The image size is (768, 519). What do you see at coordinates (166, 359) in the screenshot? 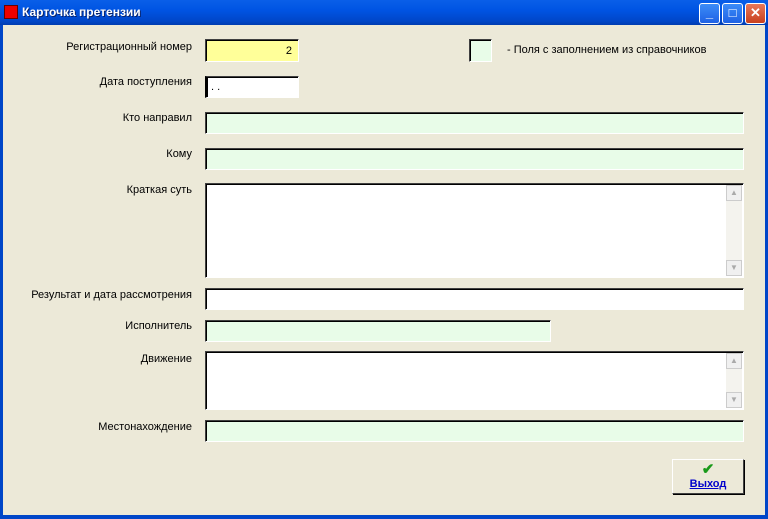
I see `movement-label: Движение` at bounding box center [166, 359].